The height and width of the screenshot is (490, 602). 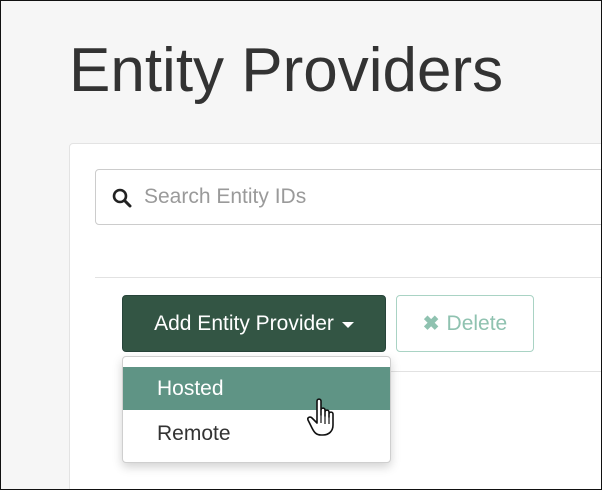 I want to click on search-icon, so click(x=122, y=198).